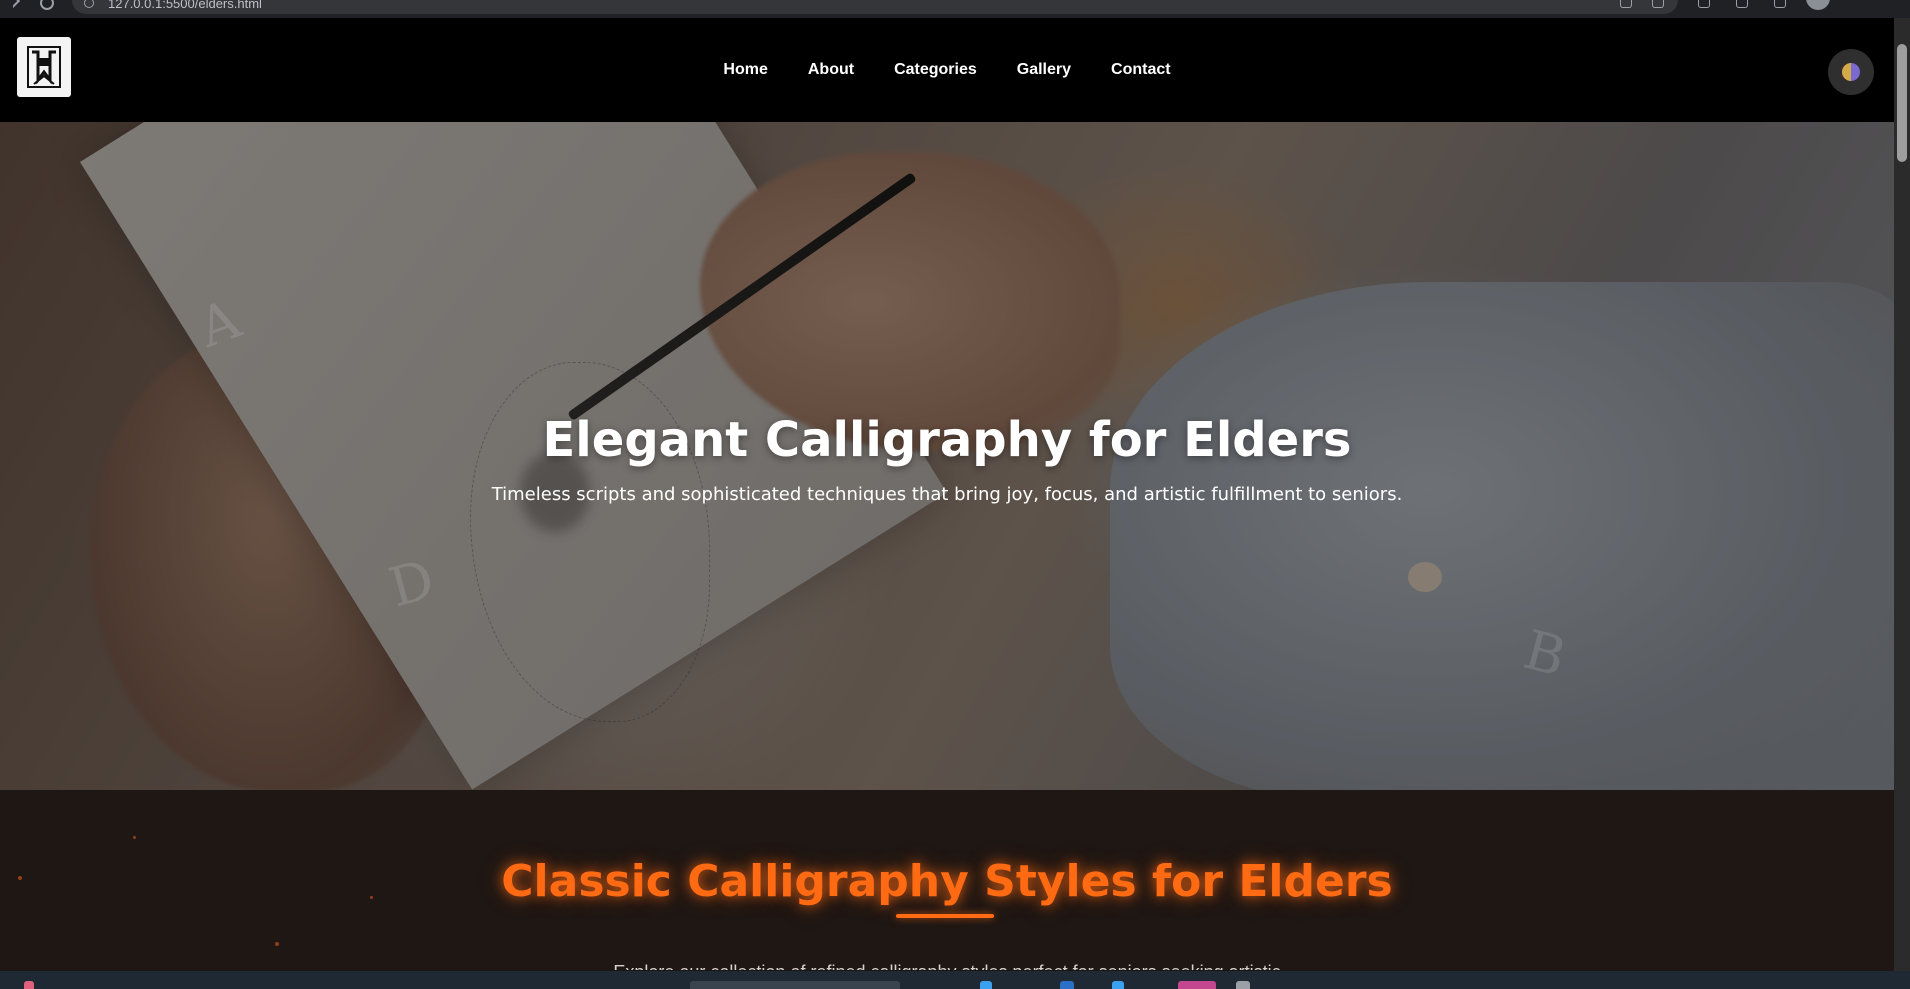 This screenshot has height=989, width=1910. Describe the element at coordinates (1044, 70) in the screenshot. I see `nav-link-gallery: Gallery` at that location.